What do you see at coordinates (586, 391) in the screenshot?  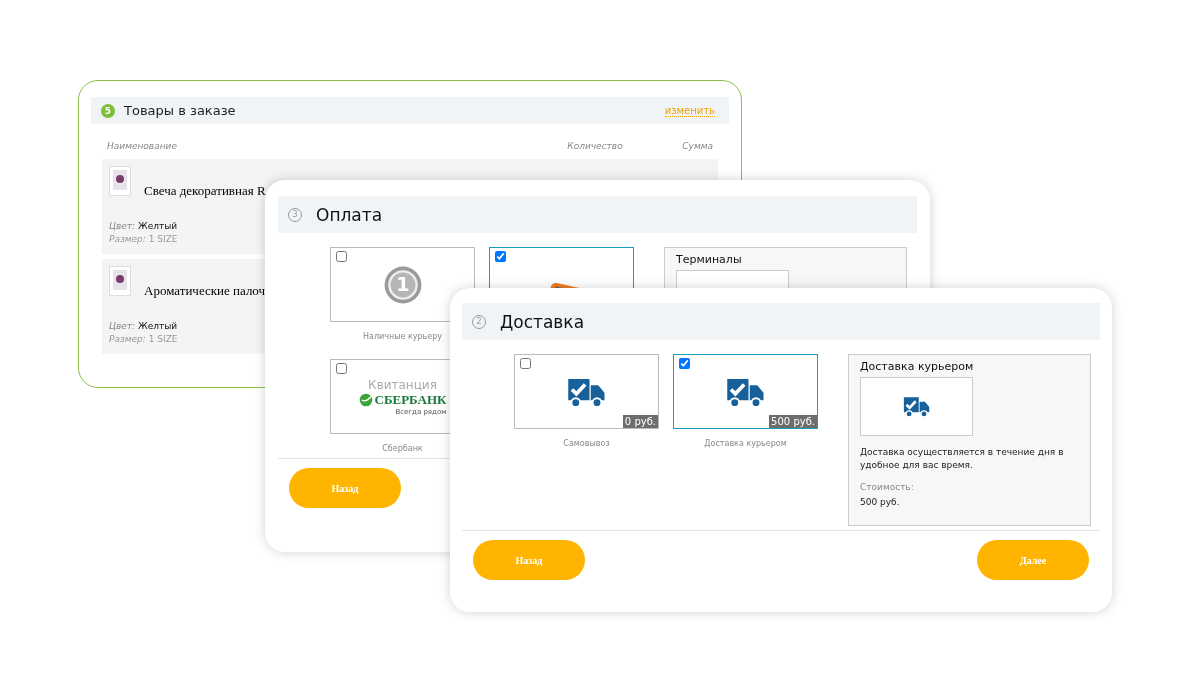 I see `delivery-option: 0 руб.` at bounding box center [586, 391].